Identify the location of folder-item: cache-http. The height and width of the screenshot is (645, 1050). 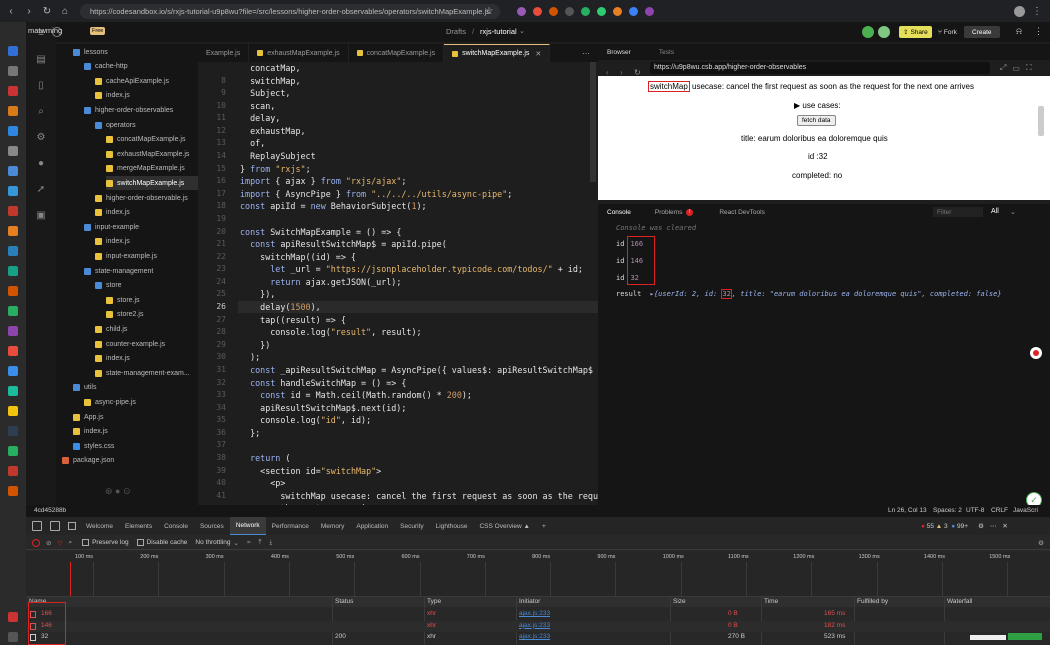
(106, 67).